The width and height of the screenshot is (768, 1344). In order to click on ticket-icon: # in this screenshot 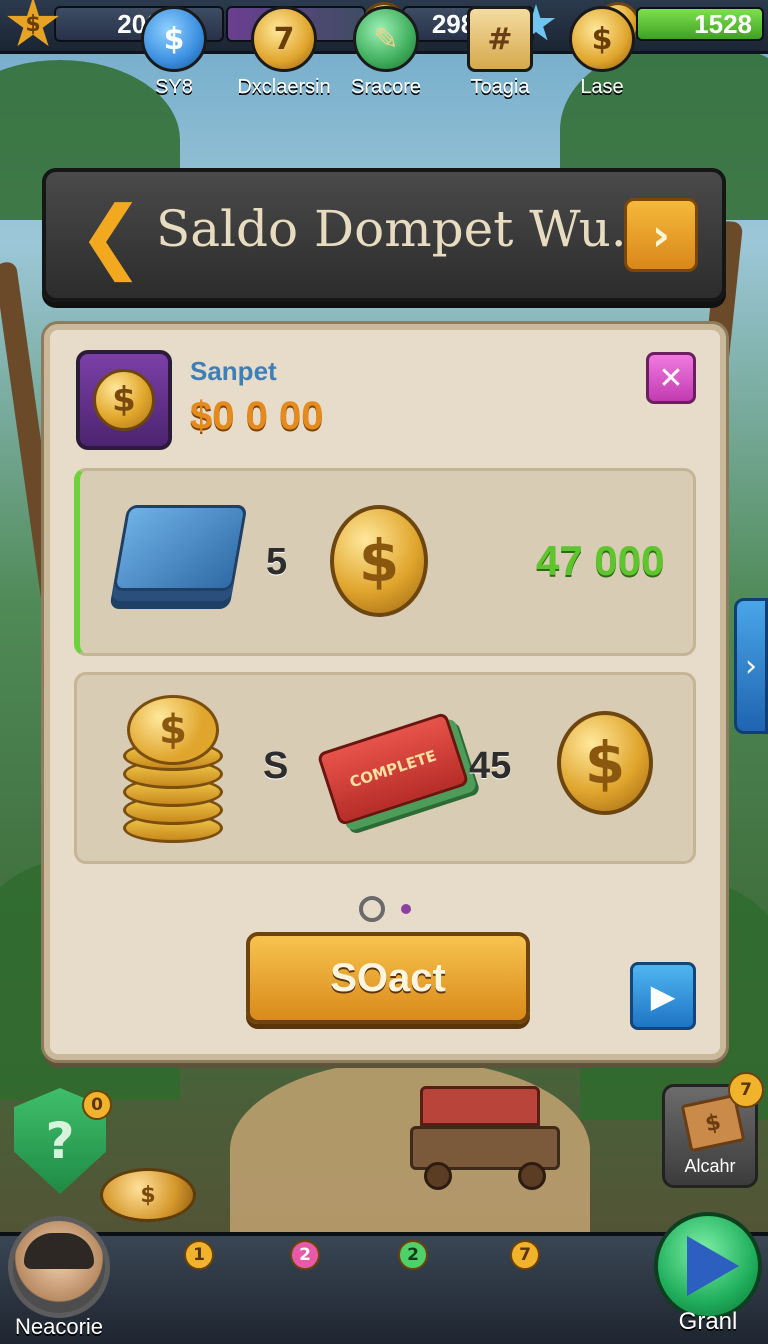, I will do `click(500, 39)`.